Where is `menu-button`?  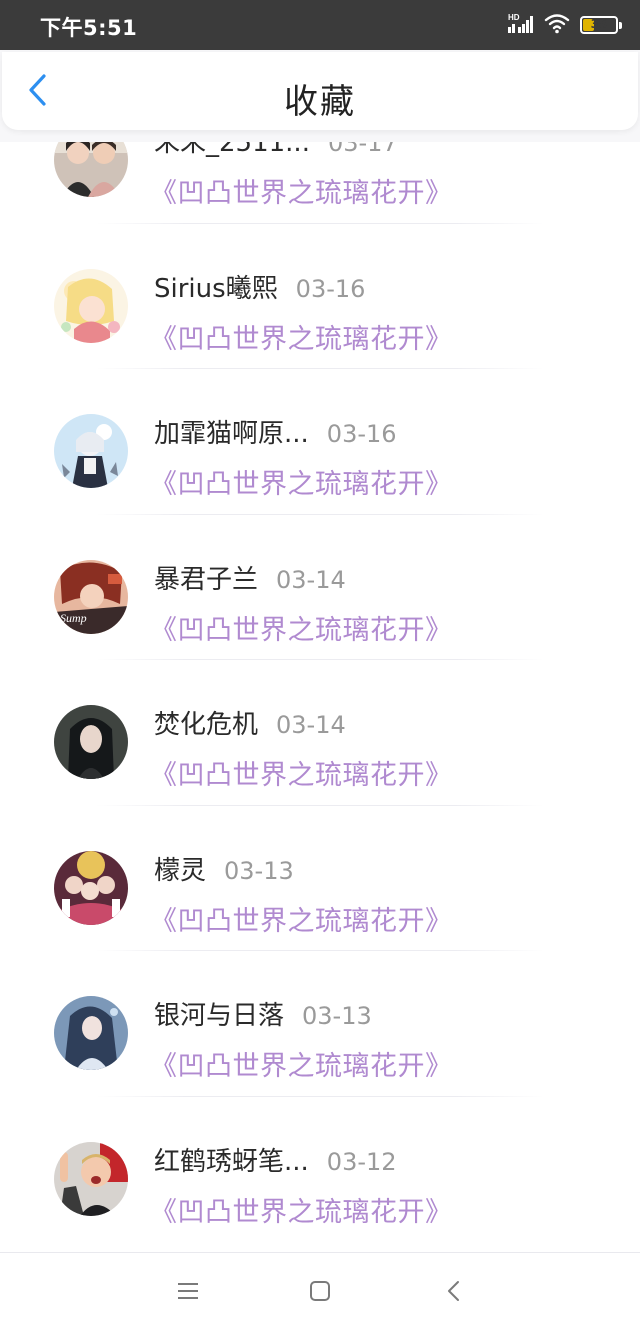
menu-button is located at coordinates (188, 1293).